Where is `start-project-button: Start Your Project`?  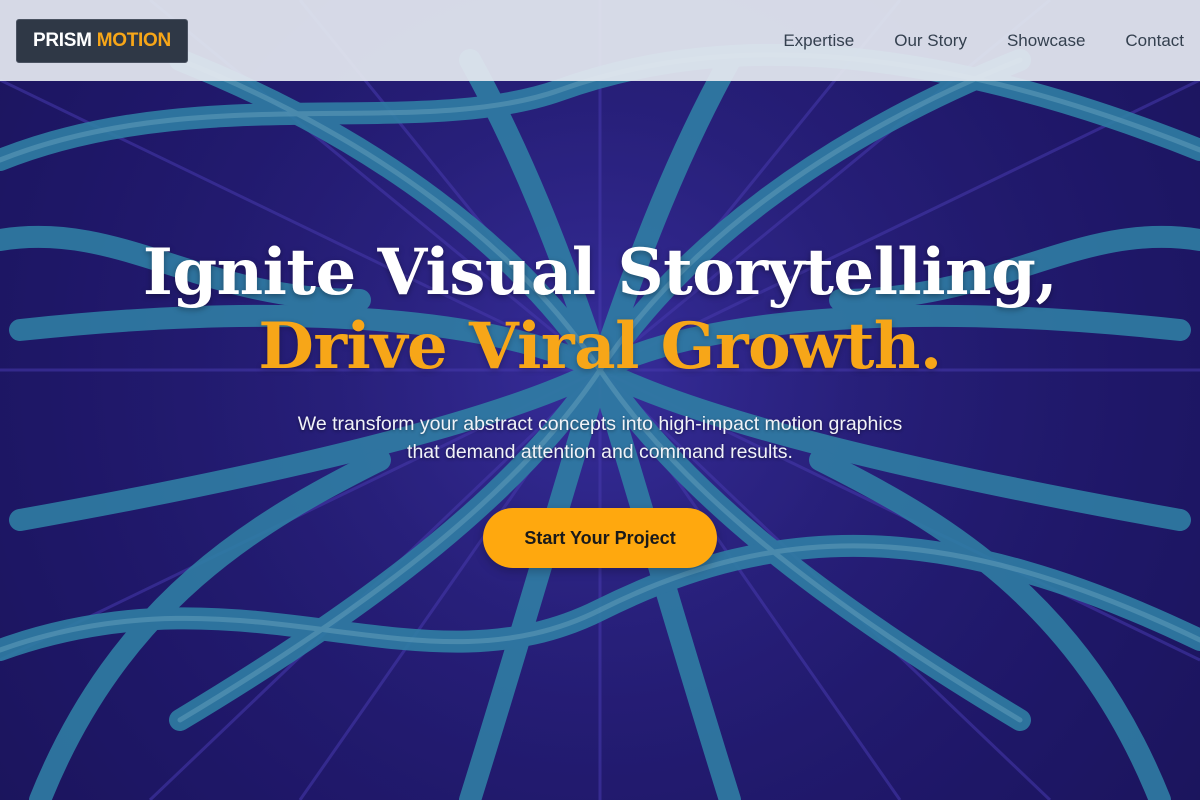 start-project-button: Start Your Project is located at coordinates (600, 538).